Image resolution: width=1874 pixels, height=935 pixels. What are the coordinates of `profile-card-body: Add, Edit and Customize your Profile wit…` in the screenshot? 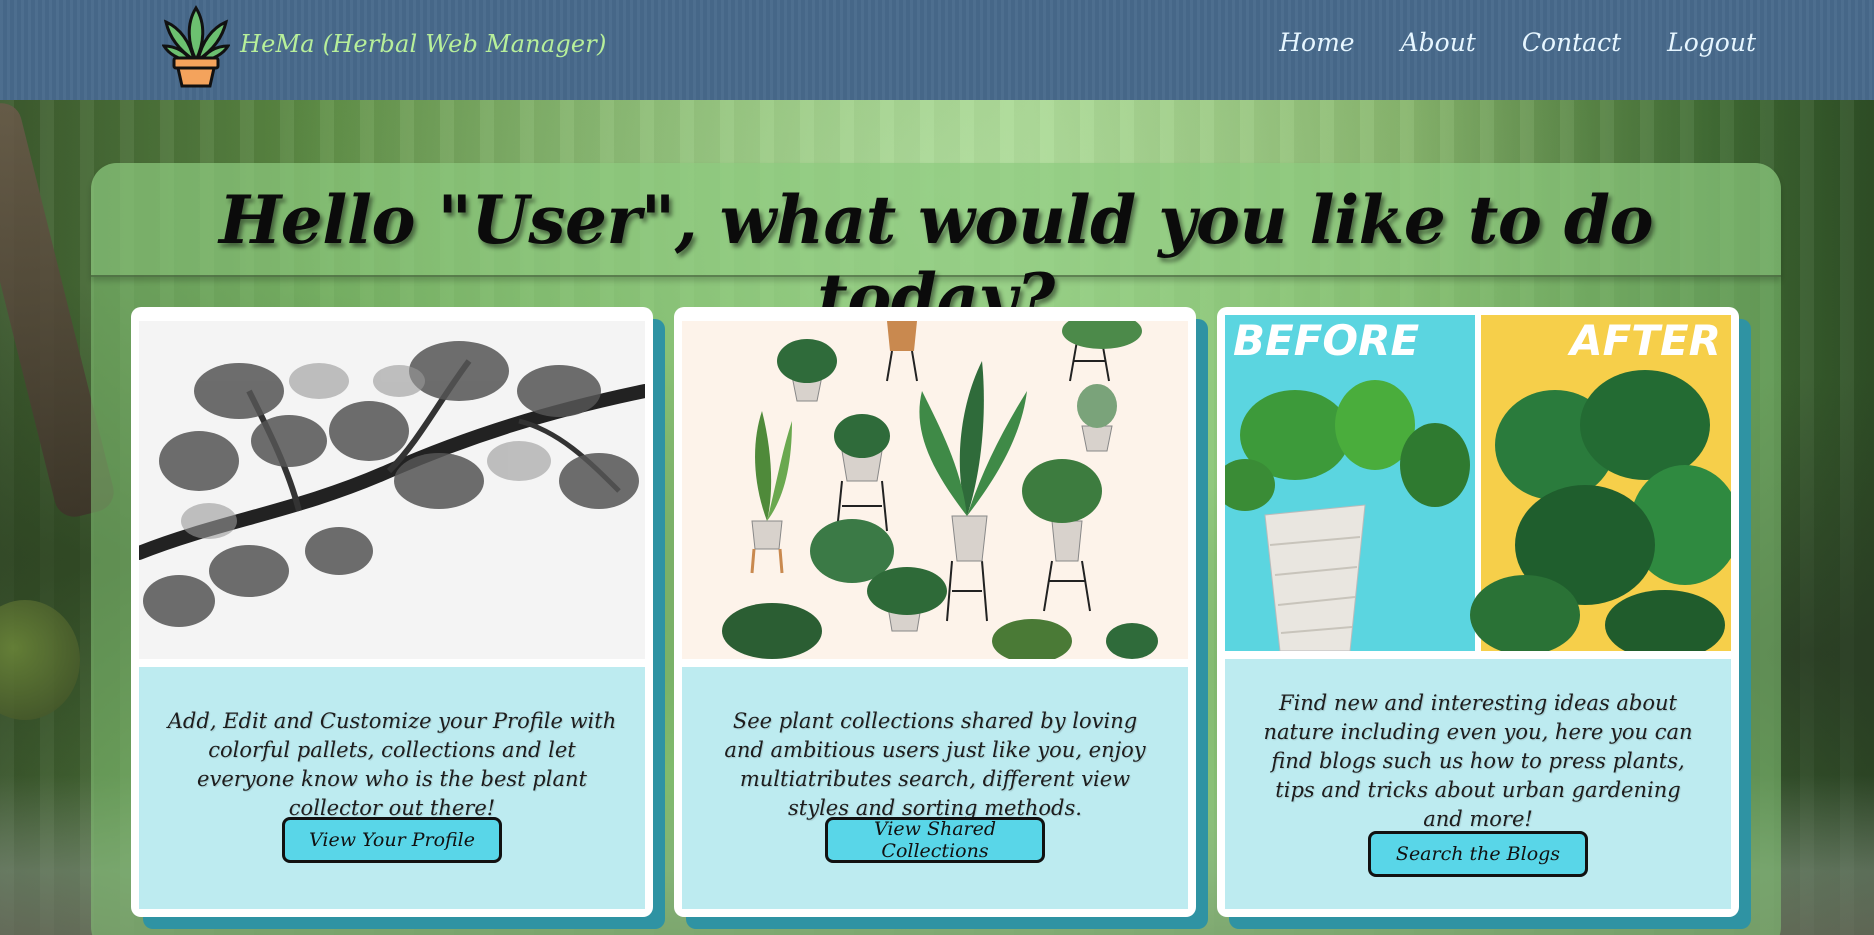 It's located at (392, 788).